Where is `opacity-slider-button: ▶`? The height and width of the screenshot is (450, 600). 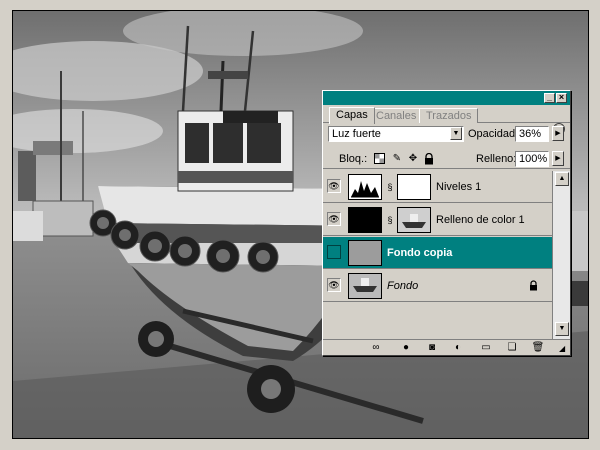
opacity-slider-button: ▶ is located at coordinates (558, 133).